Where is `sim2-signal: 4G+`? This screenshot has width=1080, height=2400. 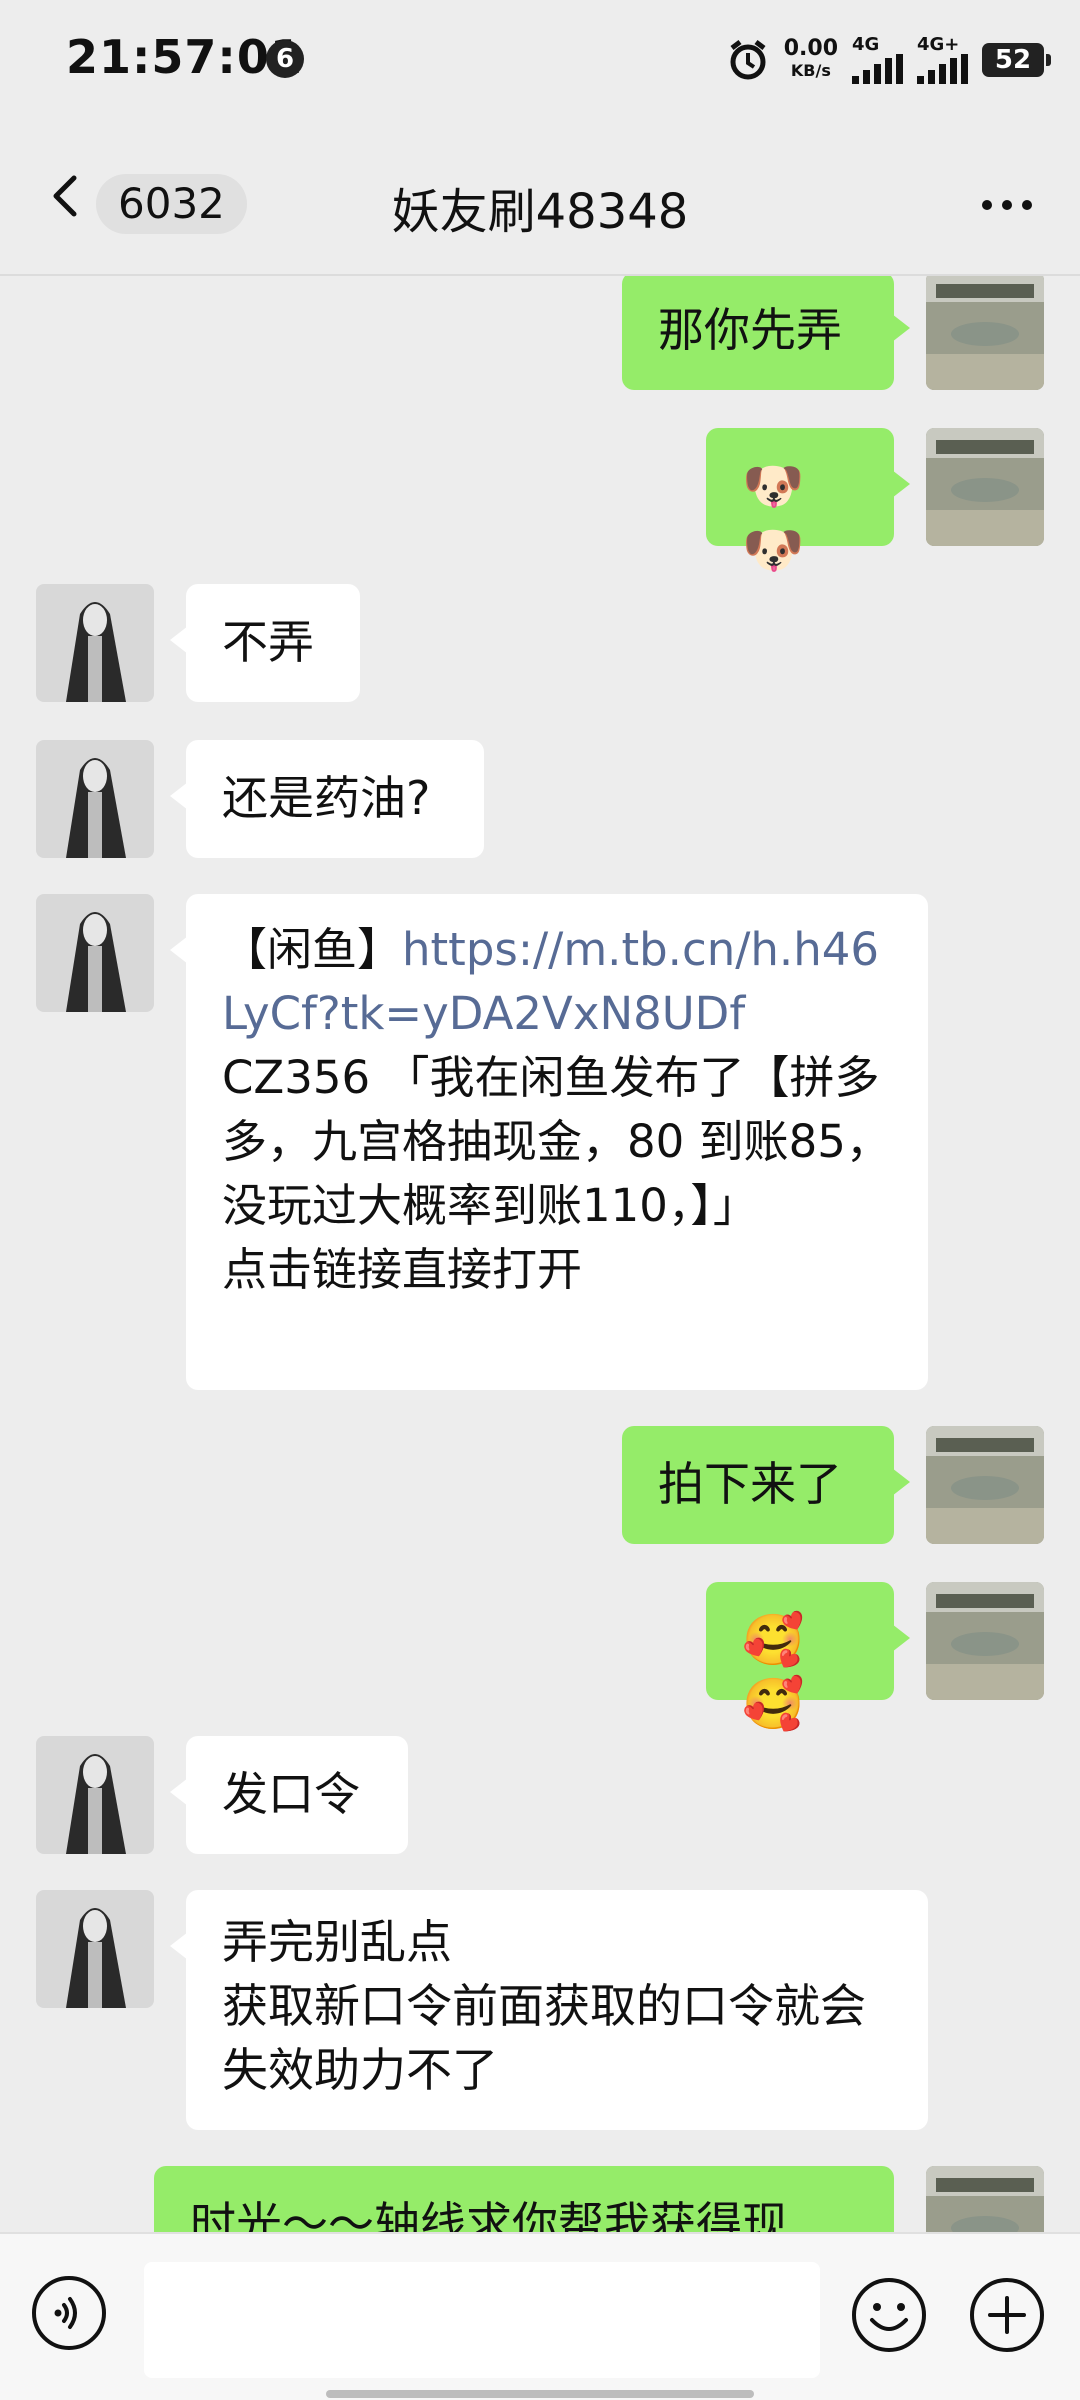 sim2-signal: 4G+ is located at coordinates (942, 60).